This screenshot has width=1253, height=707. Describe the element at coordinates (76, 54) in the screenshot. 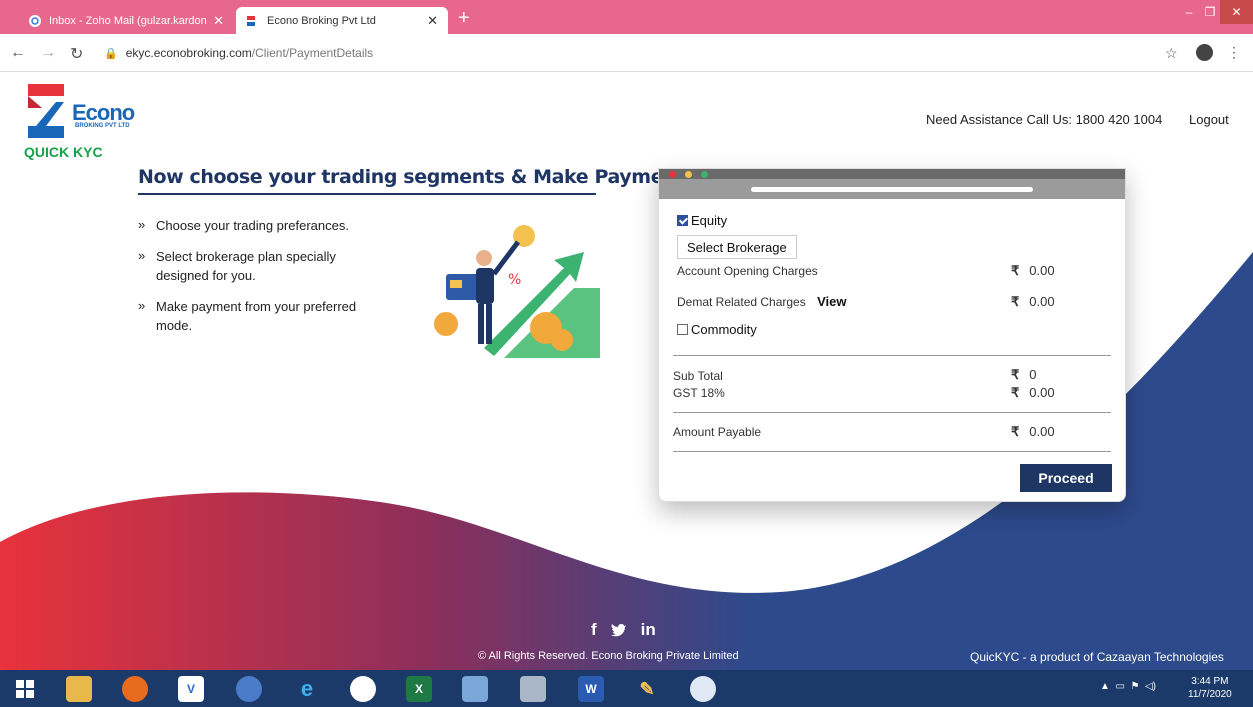

I see `reload-icon: ↻` at that location.